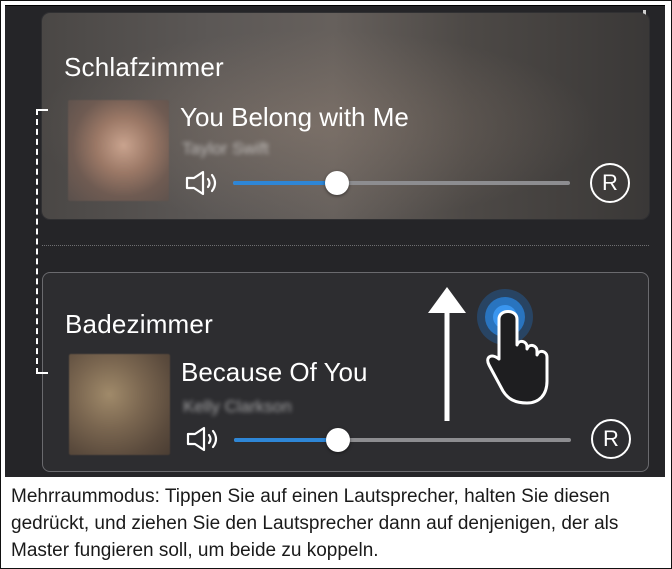  What do you see at coordinates (513, 347) in the screenshot?
I see `hand-tap-icon` at bounding box center [513, 347].